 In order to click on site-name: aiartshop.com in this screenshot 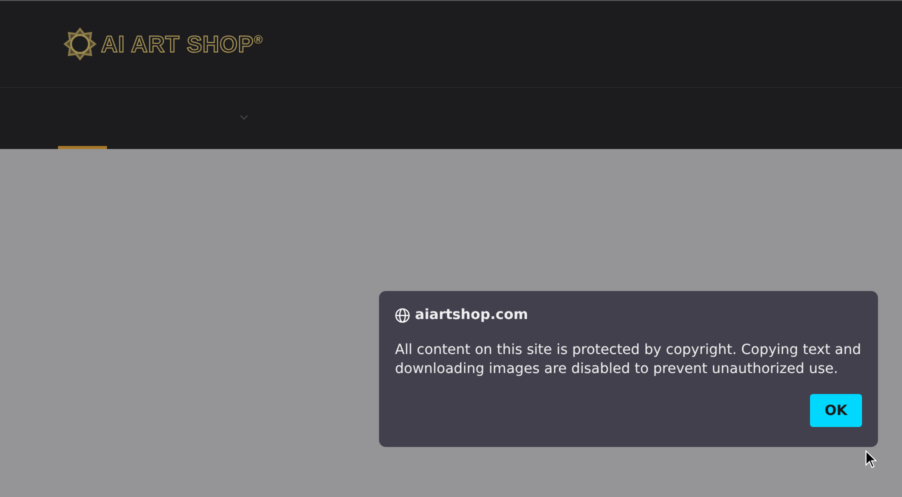, I will do `click(471, 315)`.